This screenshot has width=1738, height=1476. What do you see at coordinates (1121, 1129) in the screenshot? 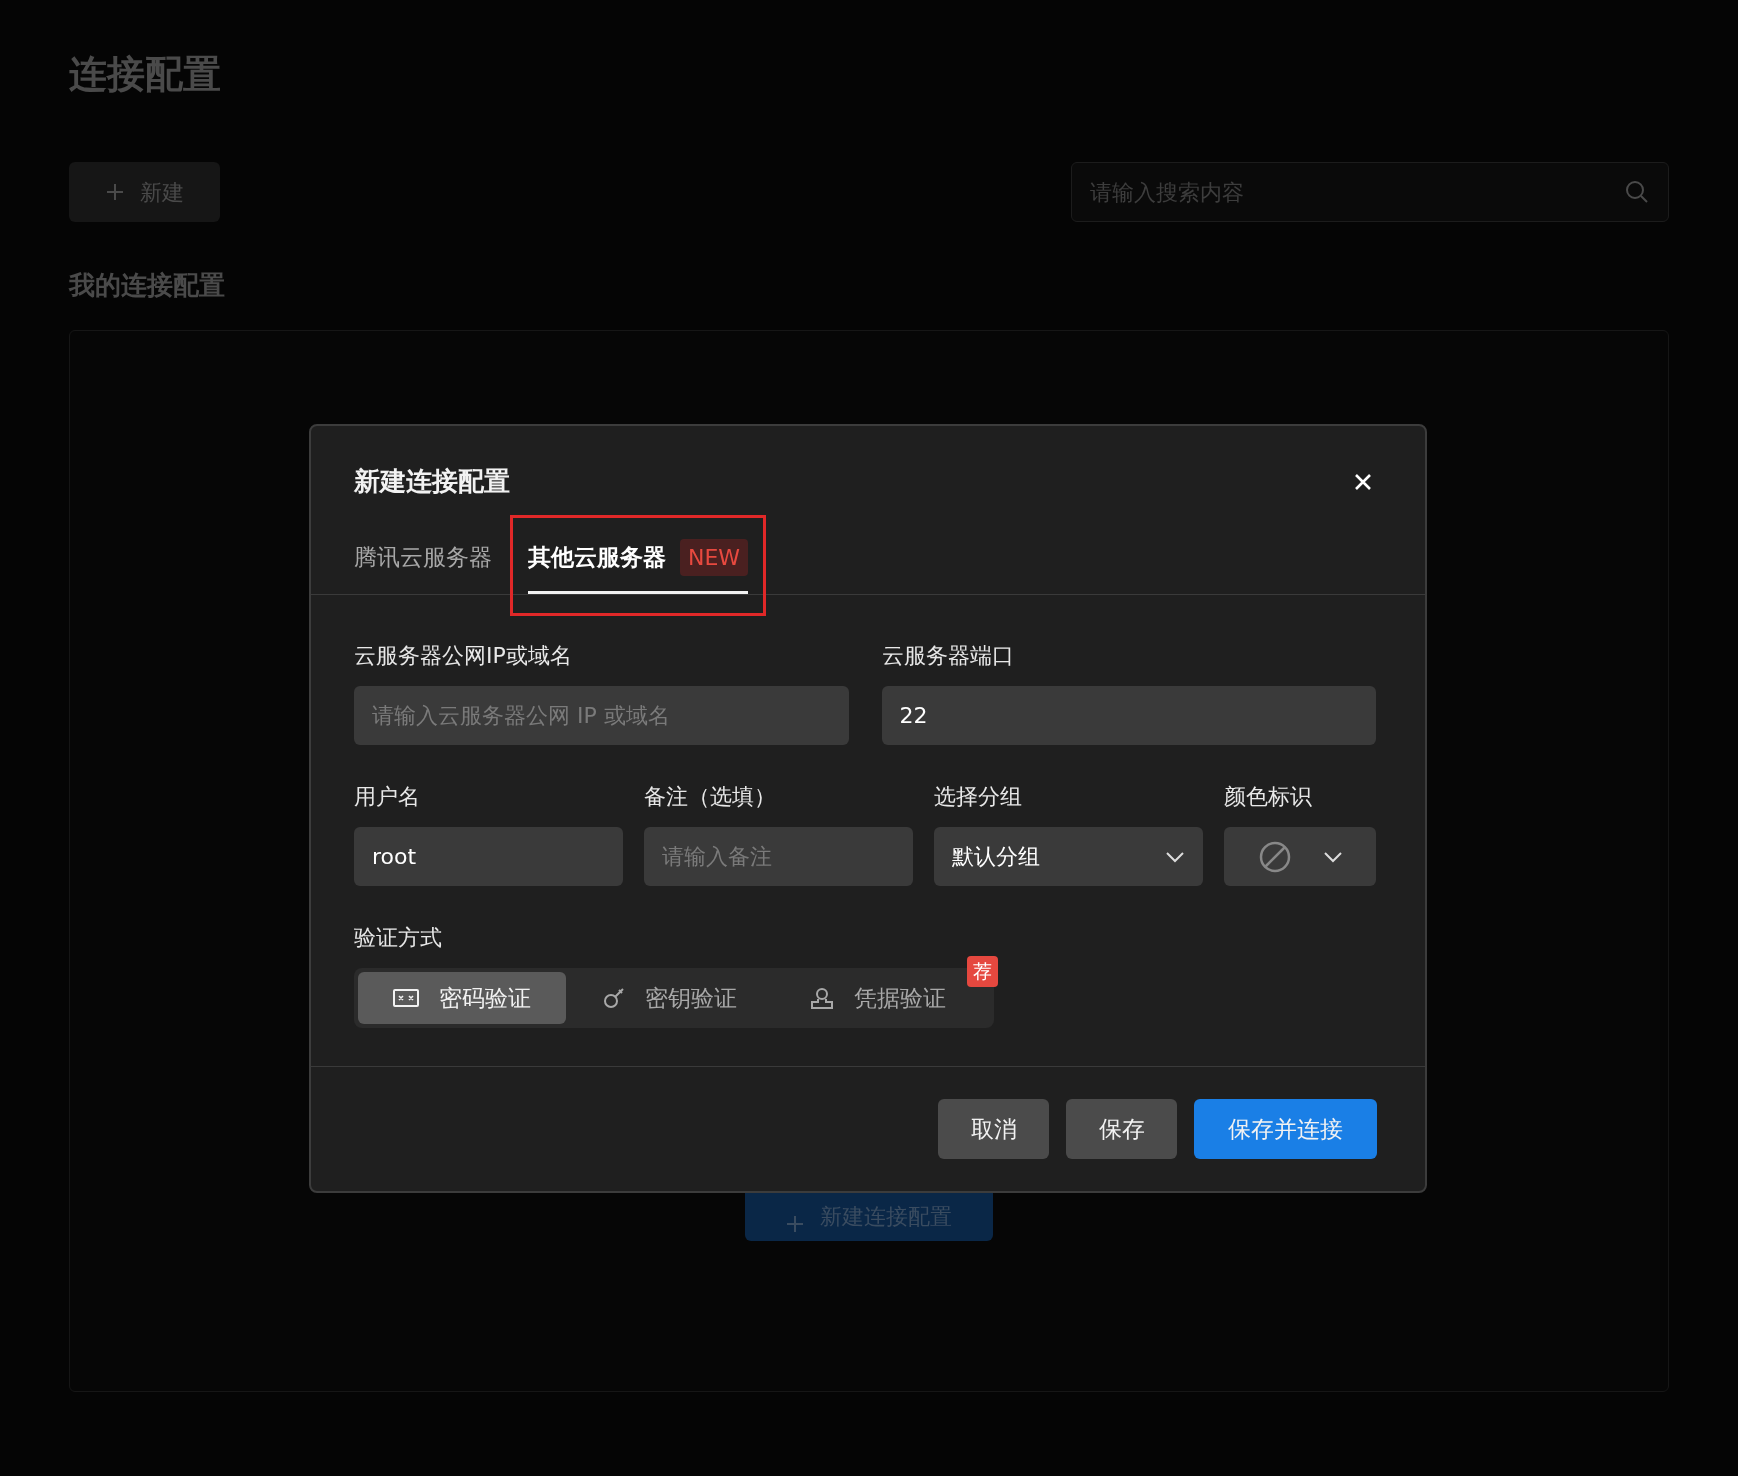
I see `dialog-button: 保存` at bounding box center [1121, 1129].